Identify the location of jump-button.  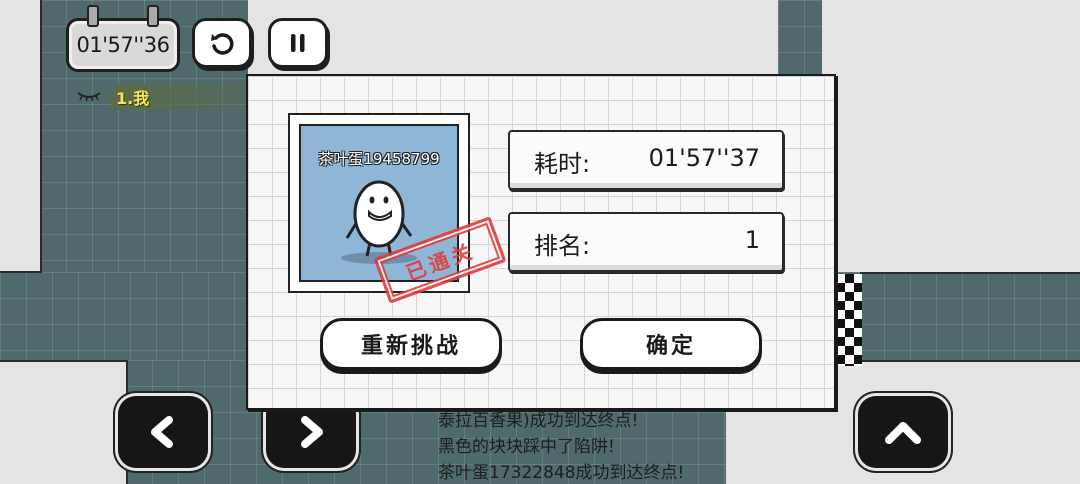
(903, 432).